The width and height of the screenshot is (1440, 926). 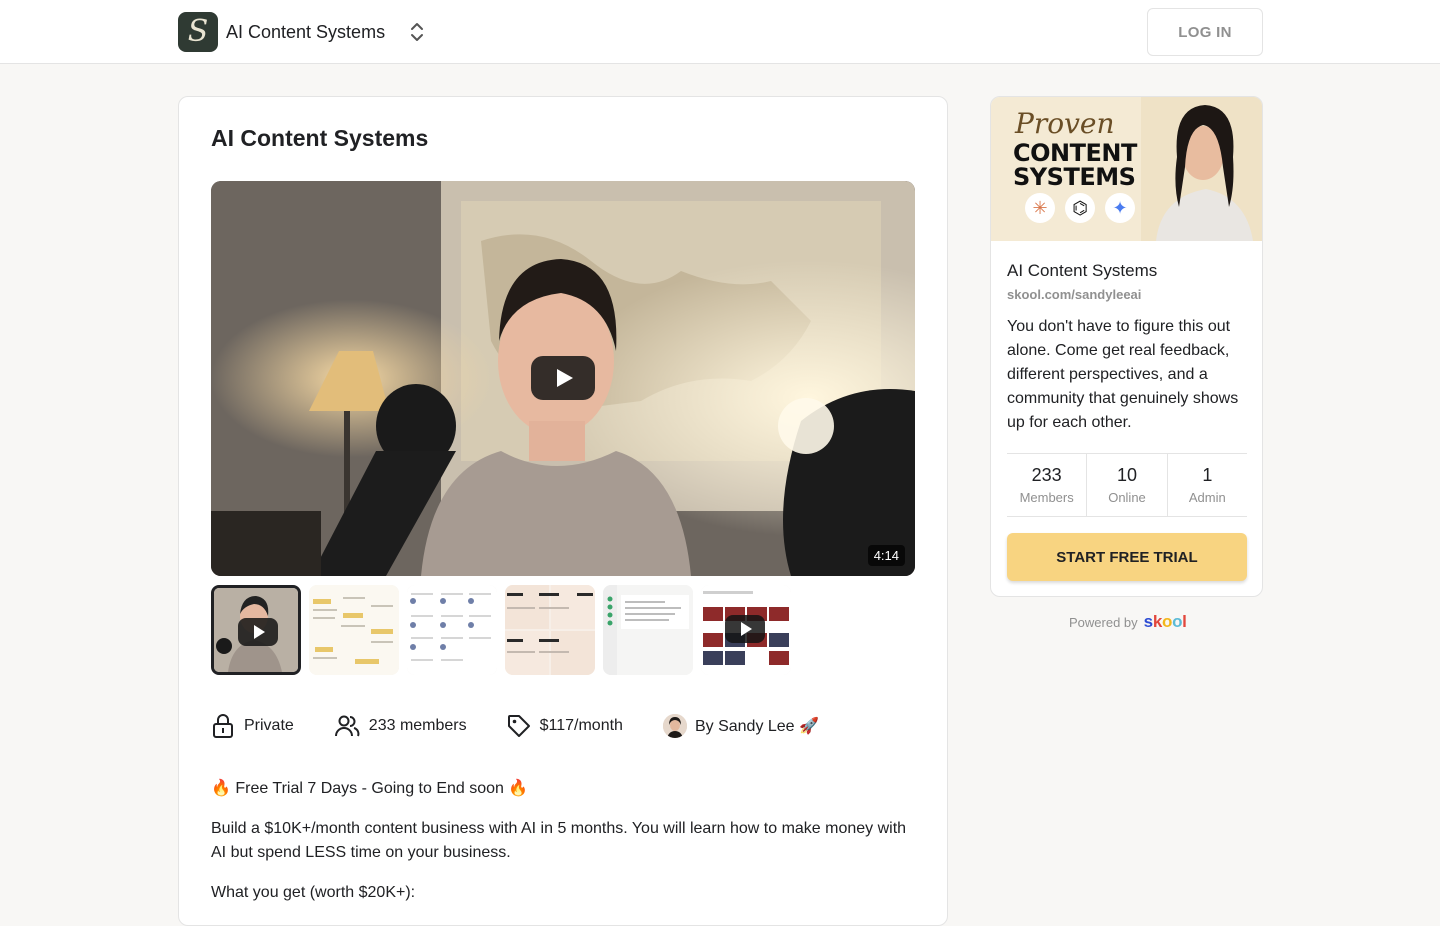 I want to click on powered-by: Powered by skool, so click(x=1128, y=622).